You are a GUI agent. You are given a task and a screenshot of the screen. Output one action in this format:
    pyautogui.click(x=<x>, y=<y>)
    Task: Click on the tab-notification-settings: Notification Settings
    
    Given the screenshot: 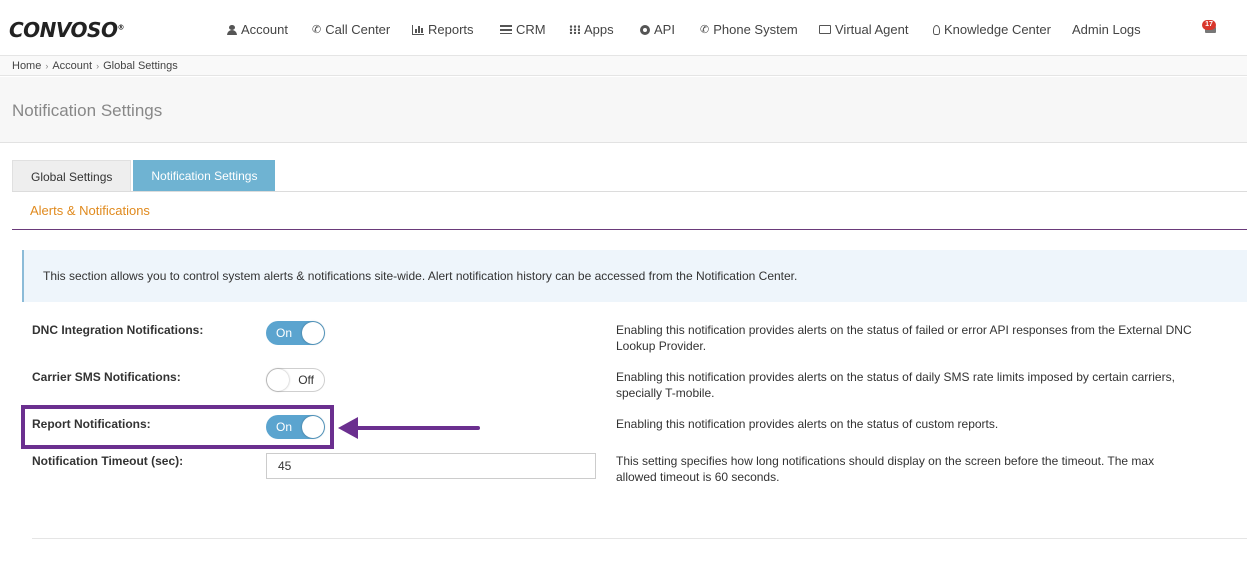 What is the action you would take?
    pyautogui.click(x=204, y=176)
    